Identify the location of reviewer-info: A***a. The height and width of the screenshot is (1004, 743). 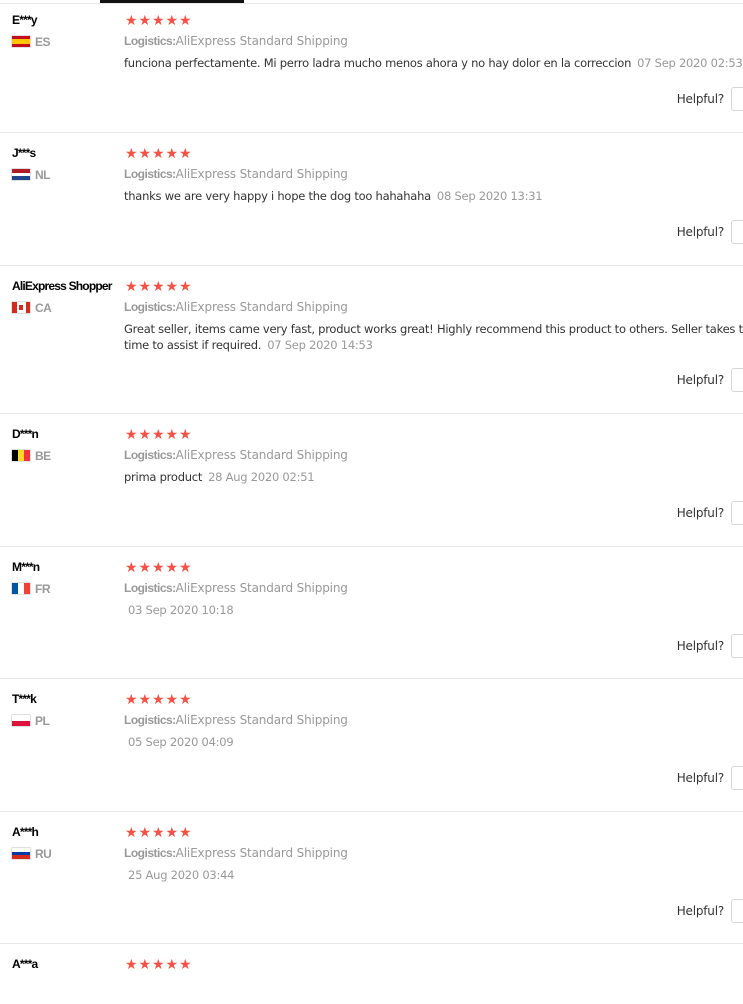
(69, 964).